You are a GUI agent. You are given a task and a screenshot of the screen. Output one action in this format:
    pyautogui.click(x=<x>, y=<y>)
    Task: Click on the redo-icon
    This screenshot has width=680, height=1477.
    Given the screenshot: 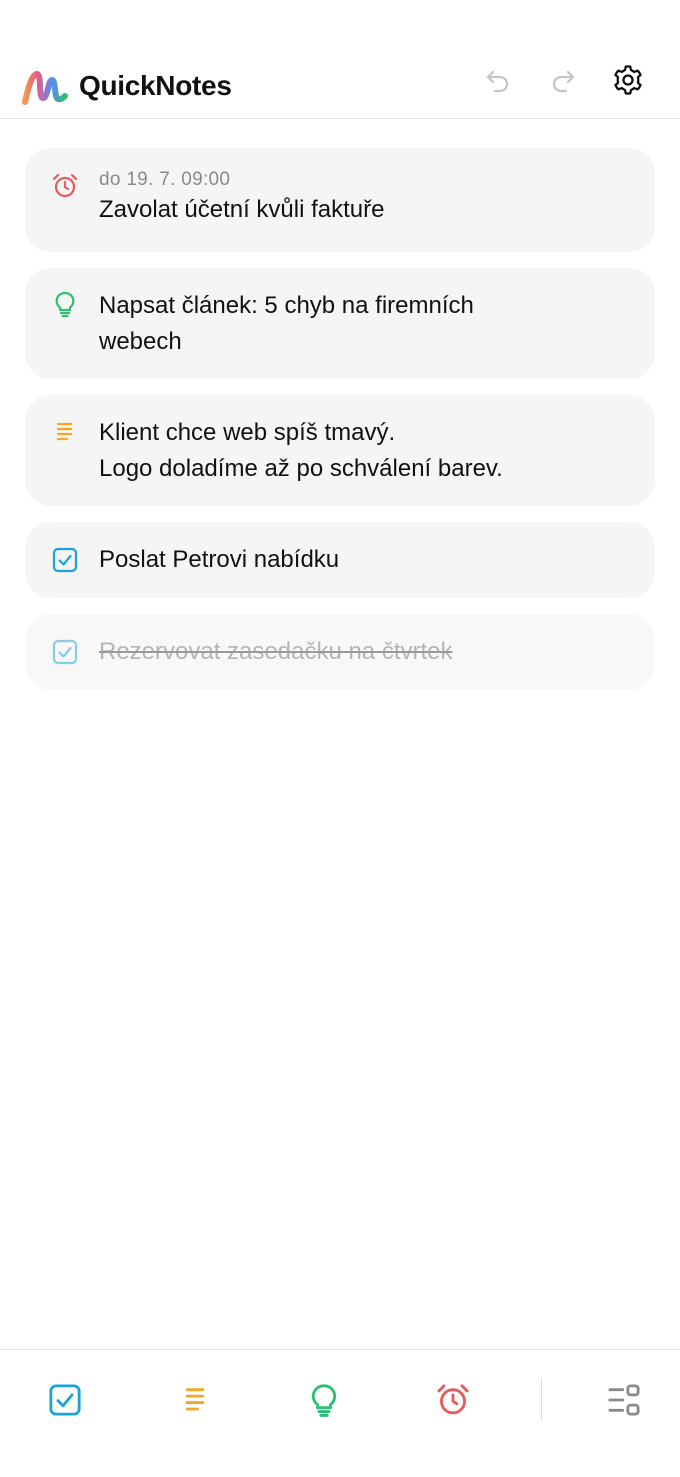 What is the action you would take?
    pyautogui.click(x=563, y=81)
    